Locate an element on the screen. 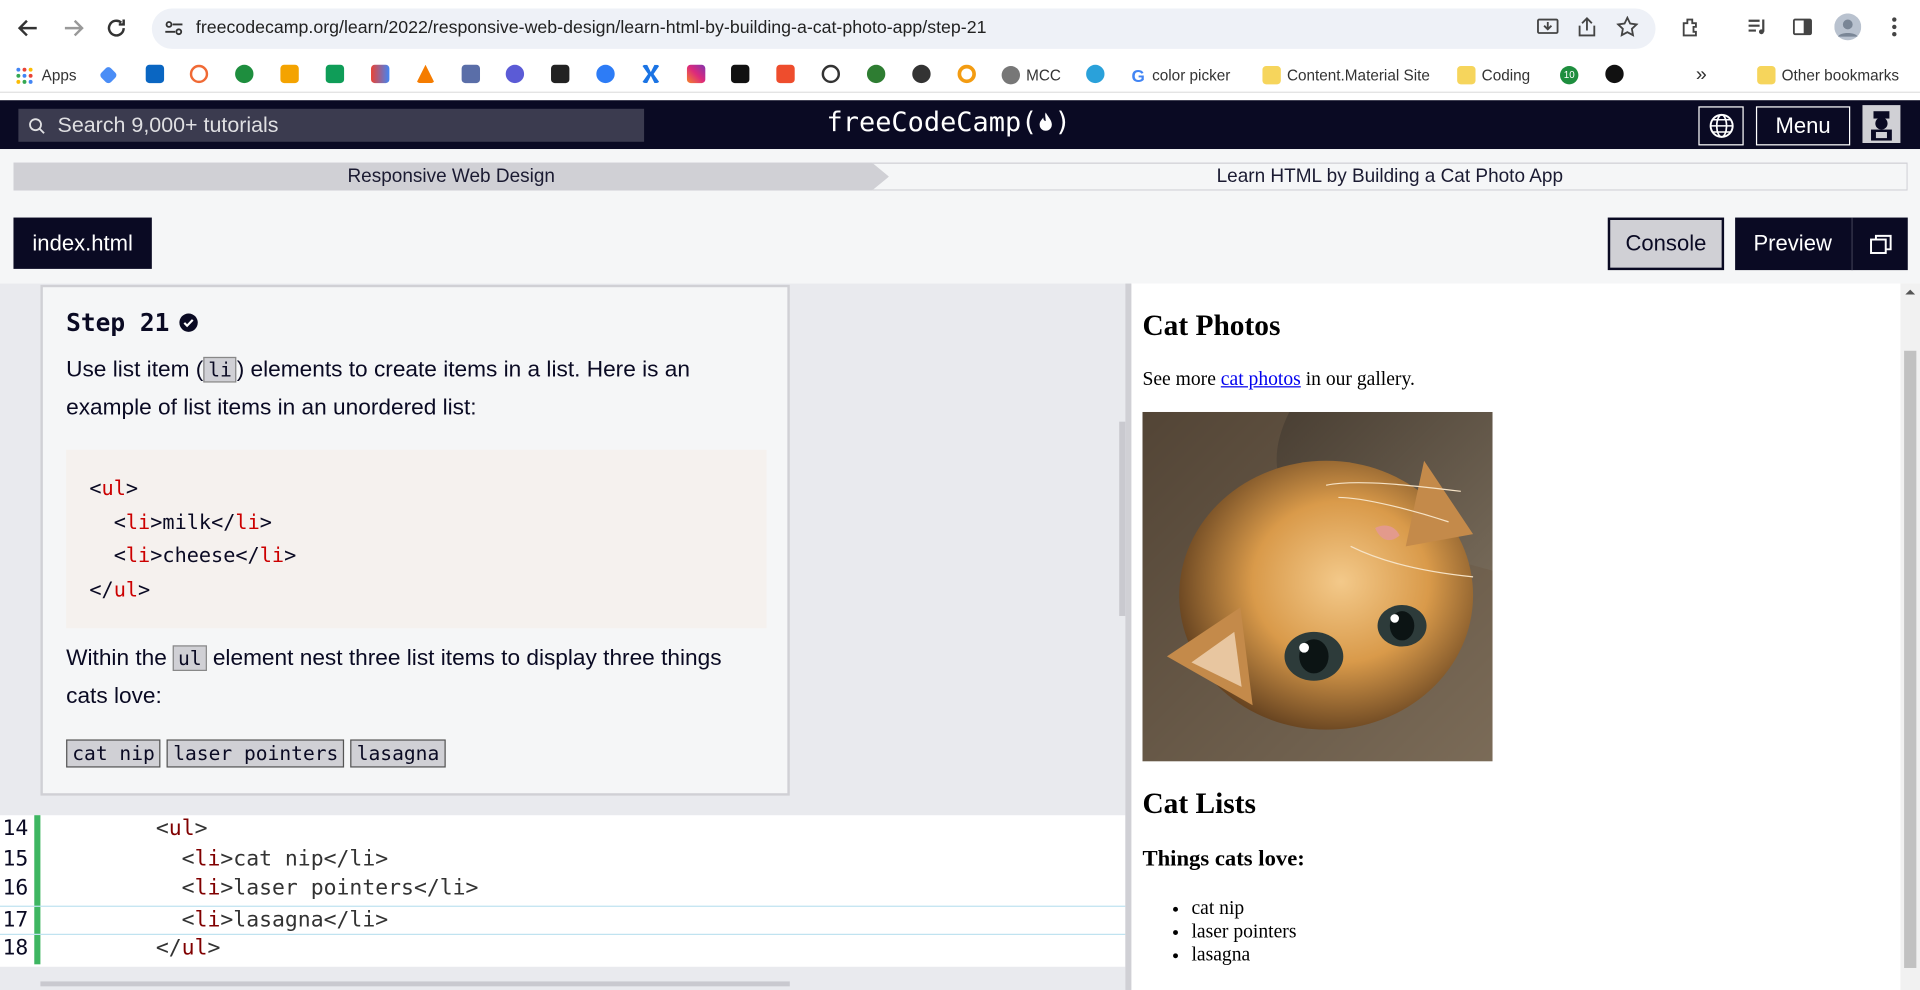  logo-text: freeCodeCamp( is located at coordinates (932, 123).